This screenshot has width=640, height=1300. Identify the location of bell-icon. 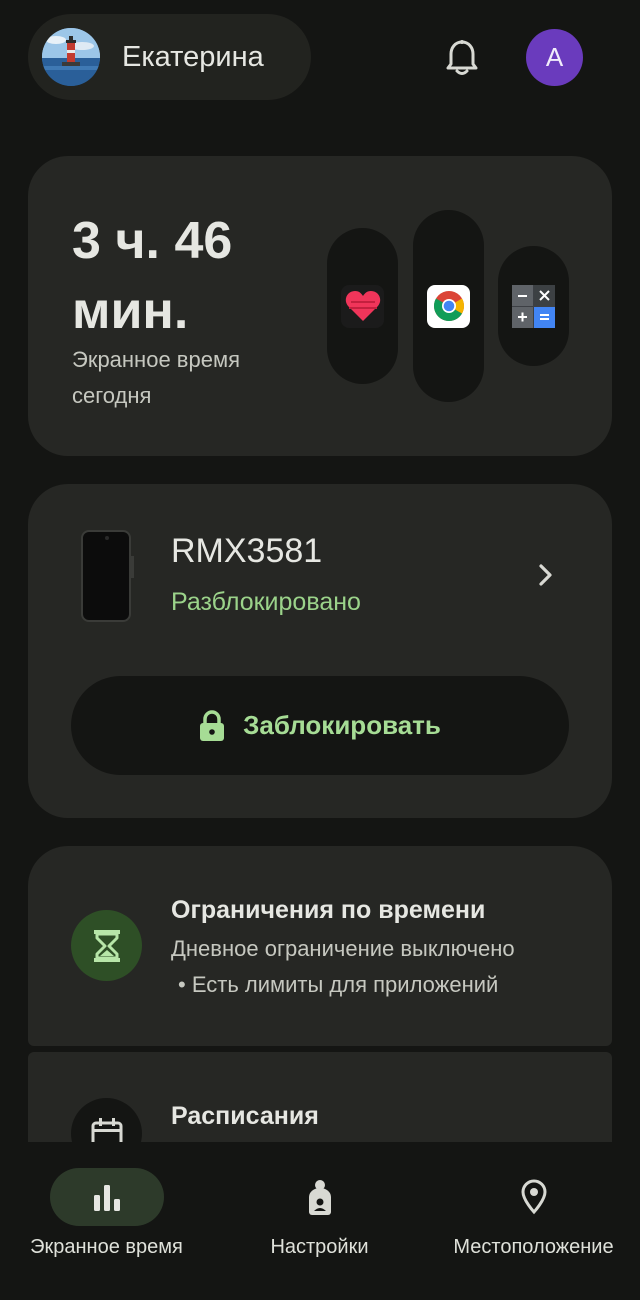
(462, 57).